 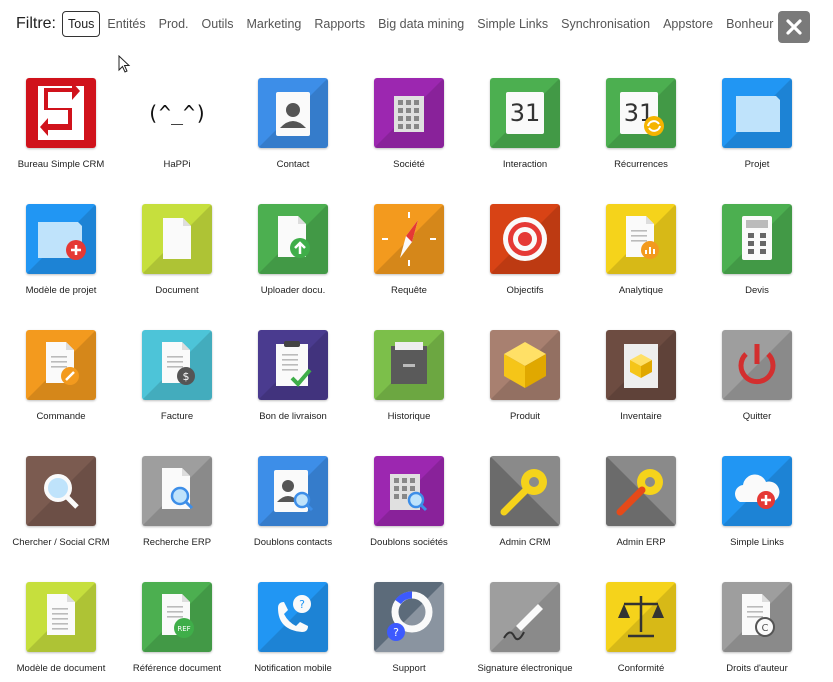 I want to click on app-tile: Signature électronique, so click(x=525, y=632).